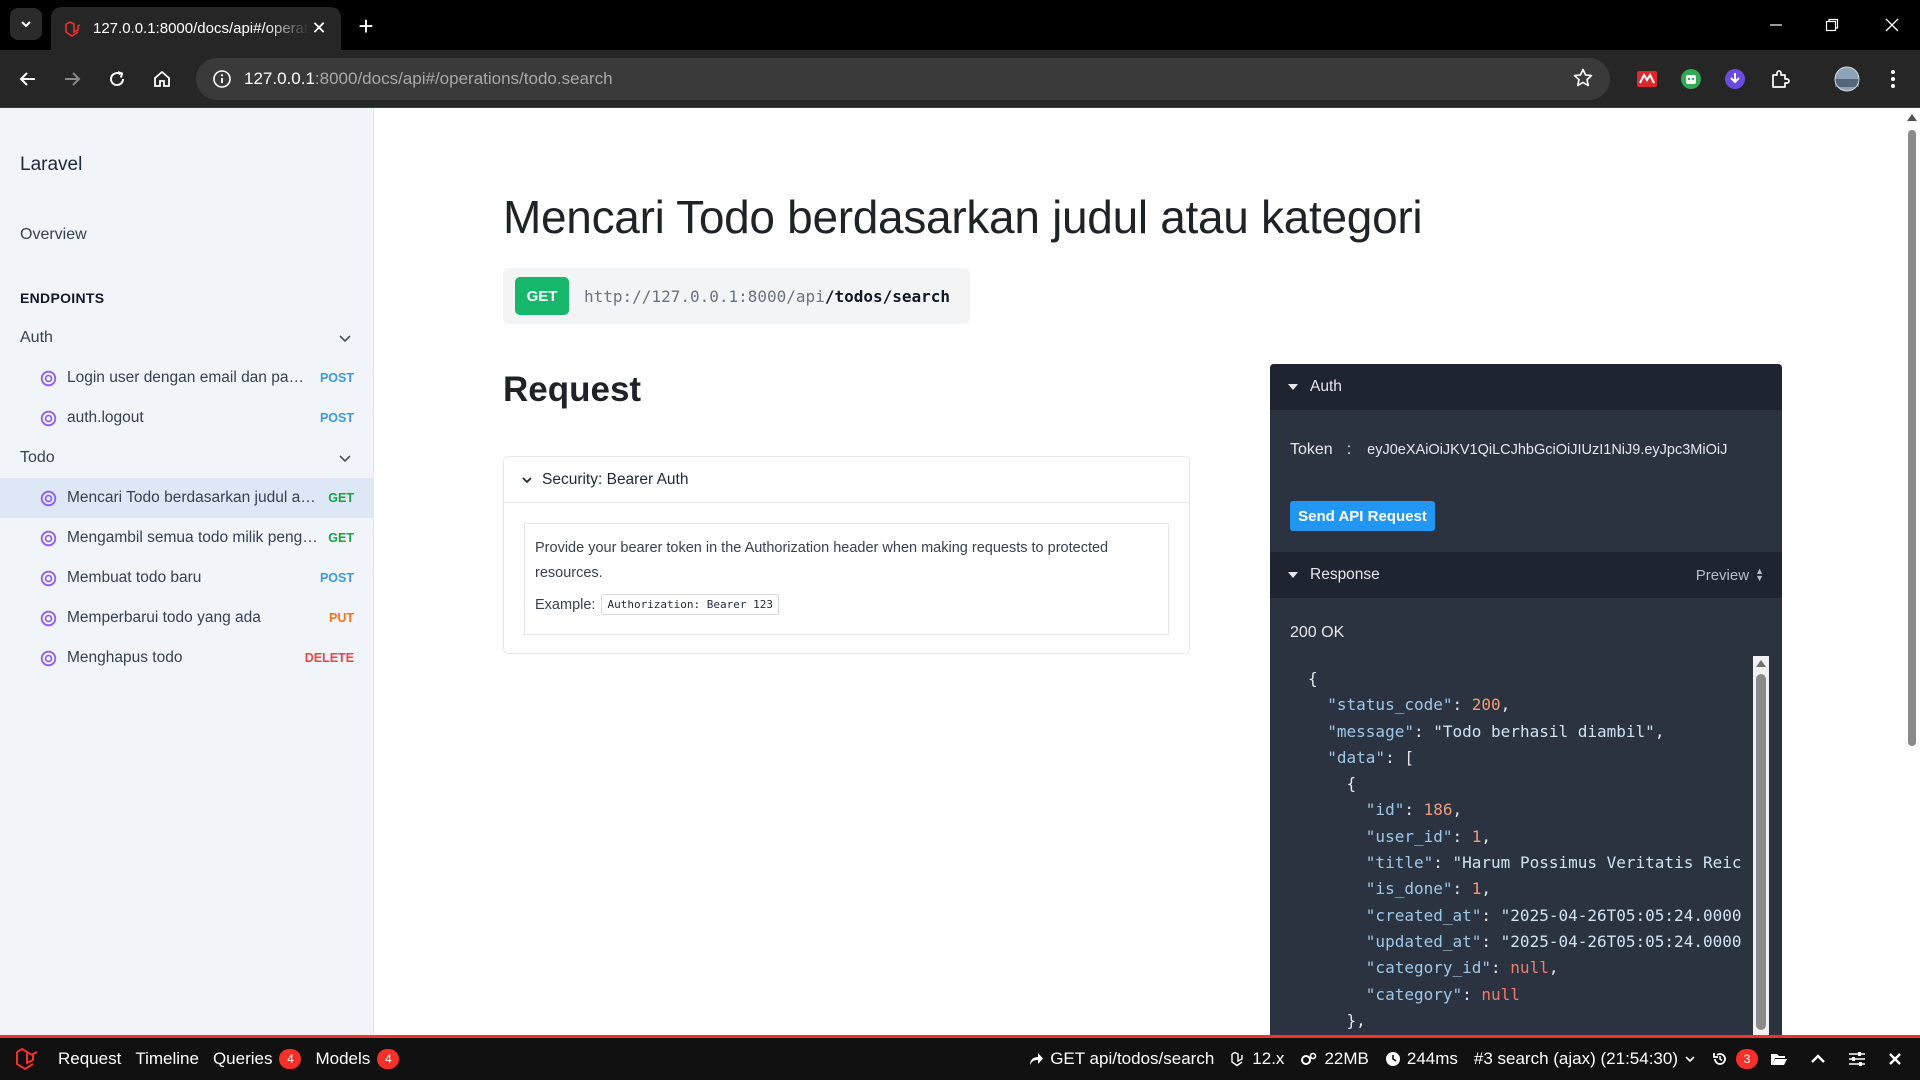  I want to click on sidebar-item-todo-update: Memperbarui todo yang ada PUT, so click(187, 618).